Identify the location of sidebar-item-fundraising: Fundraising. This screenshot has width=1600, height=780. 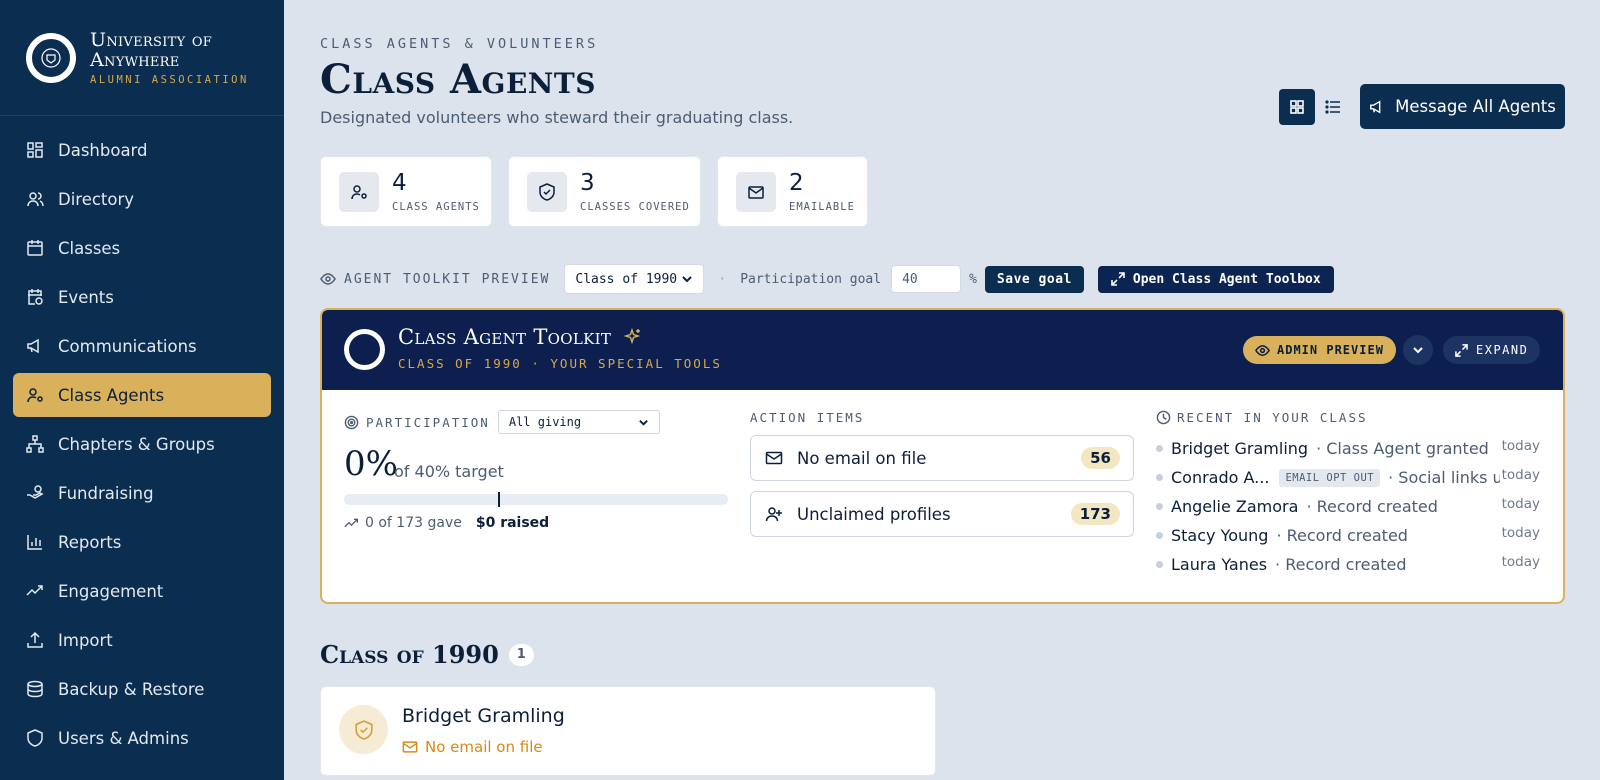
(142, 493).